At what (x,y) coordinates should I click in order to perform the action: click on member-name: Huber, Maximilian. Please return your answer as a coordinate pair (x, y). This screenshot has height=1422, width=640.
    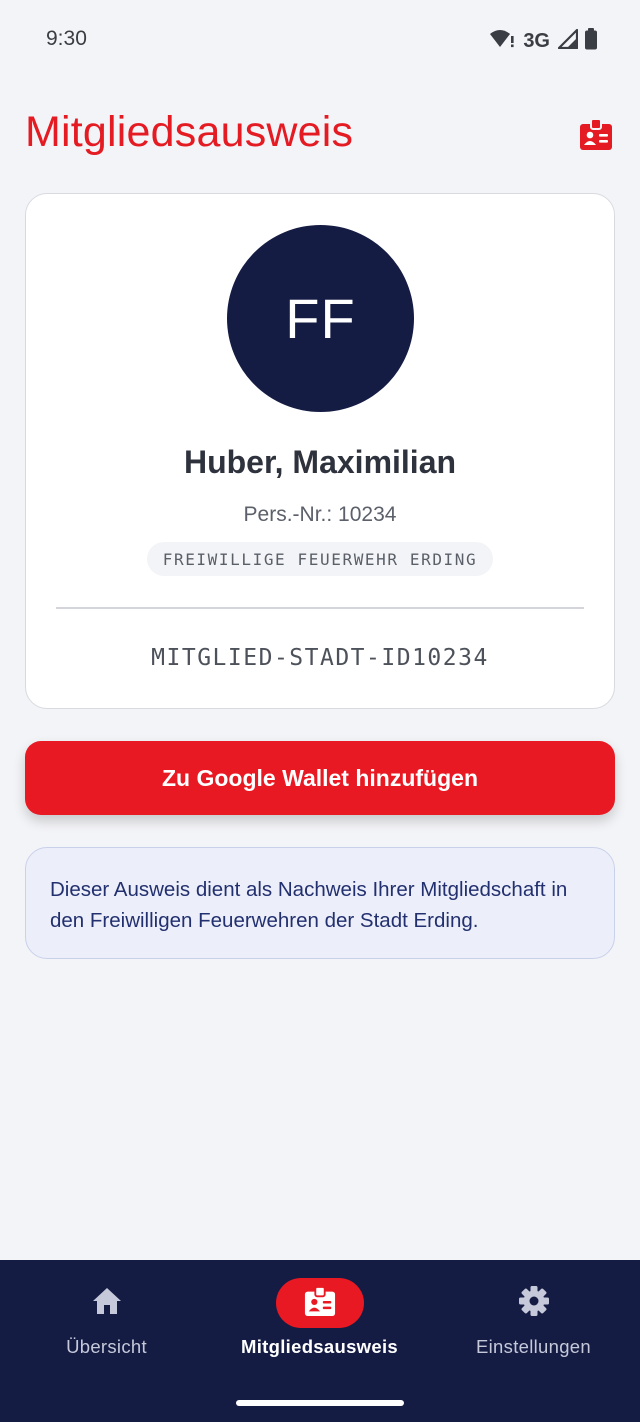
    Looking at the image, I should click on (320, 462).